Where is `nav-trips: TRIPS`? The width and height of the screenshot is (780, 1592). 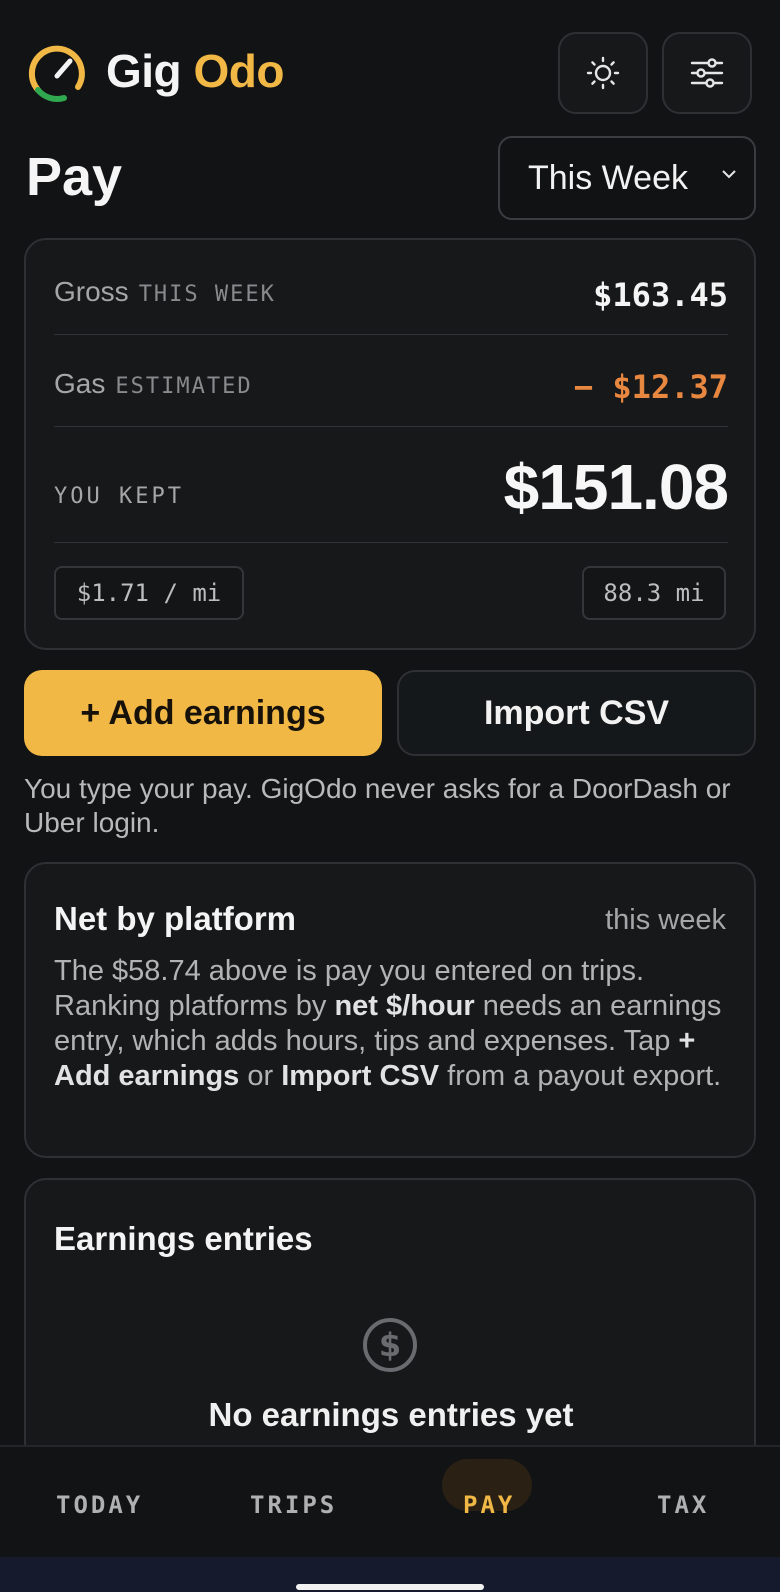 nav-trips: TRIPS is located at coordinates (293, 1505).